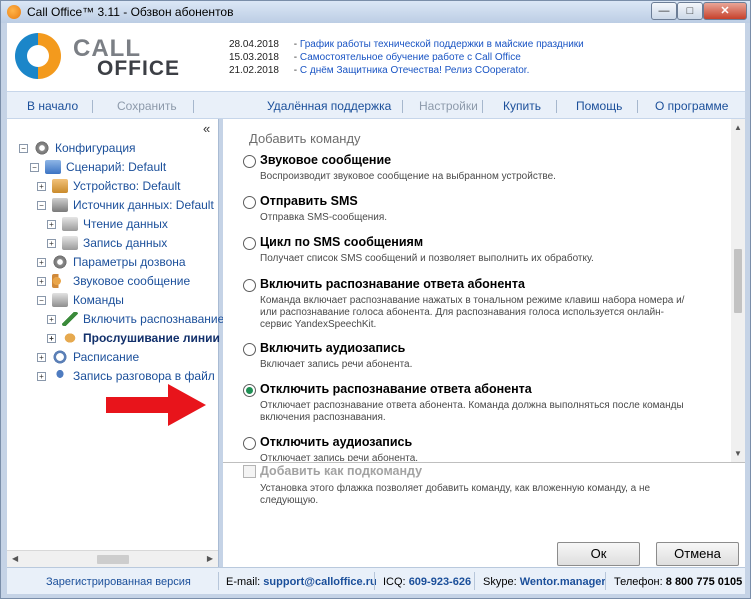 The image size is (751, 599). Describe the element at coordinates (206, 128) in the screenshot. I see `collapse-panel-icon: «` at that location.